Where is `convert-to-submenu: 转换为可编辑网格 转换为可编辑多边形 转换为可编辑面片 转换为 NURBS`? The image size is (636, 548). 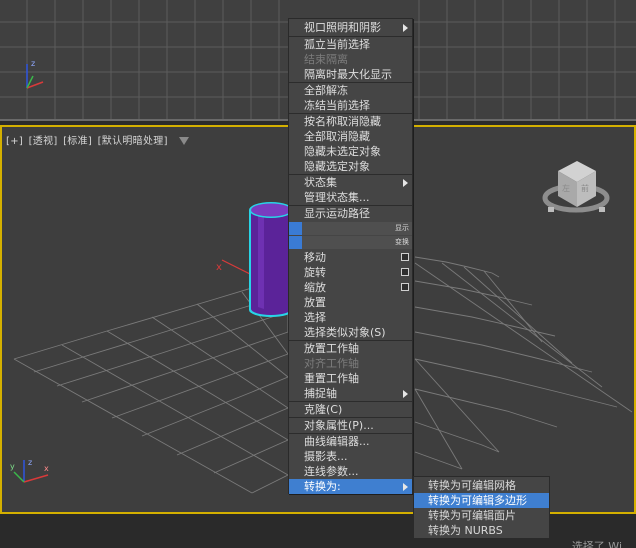 convert-to-submenu: 转换为可编辑网格 转换为可编辑多边形 转换为可编辑面片 转换为 NURBS is located at coordinates (481, 507).